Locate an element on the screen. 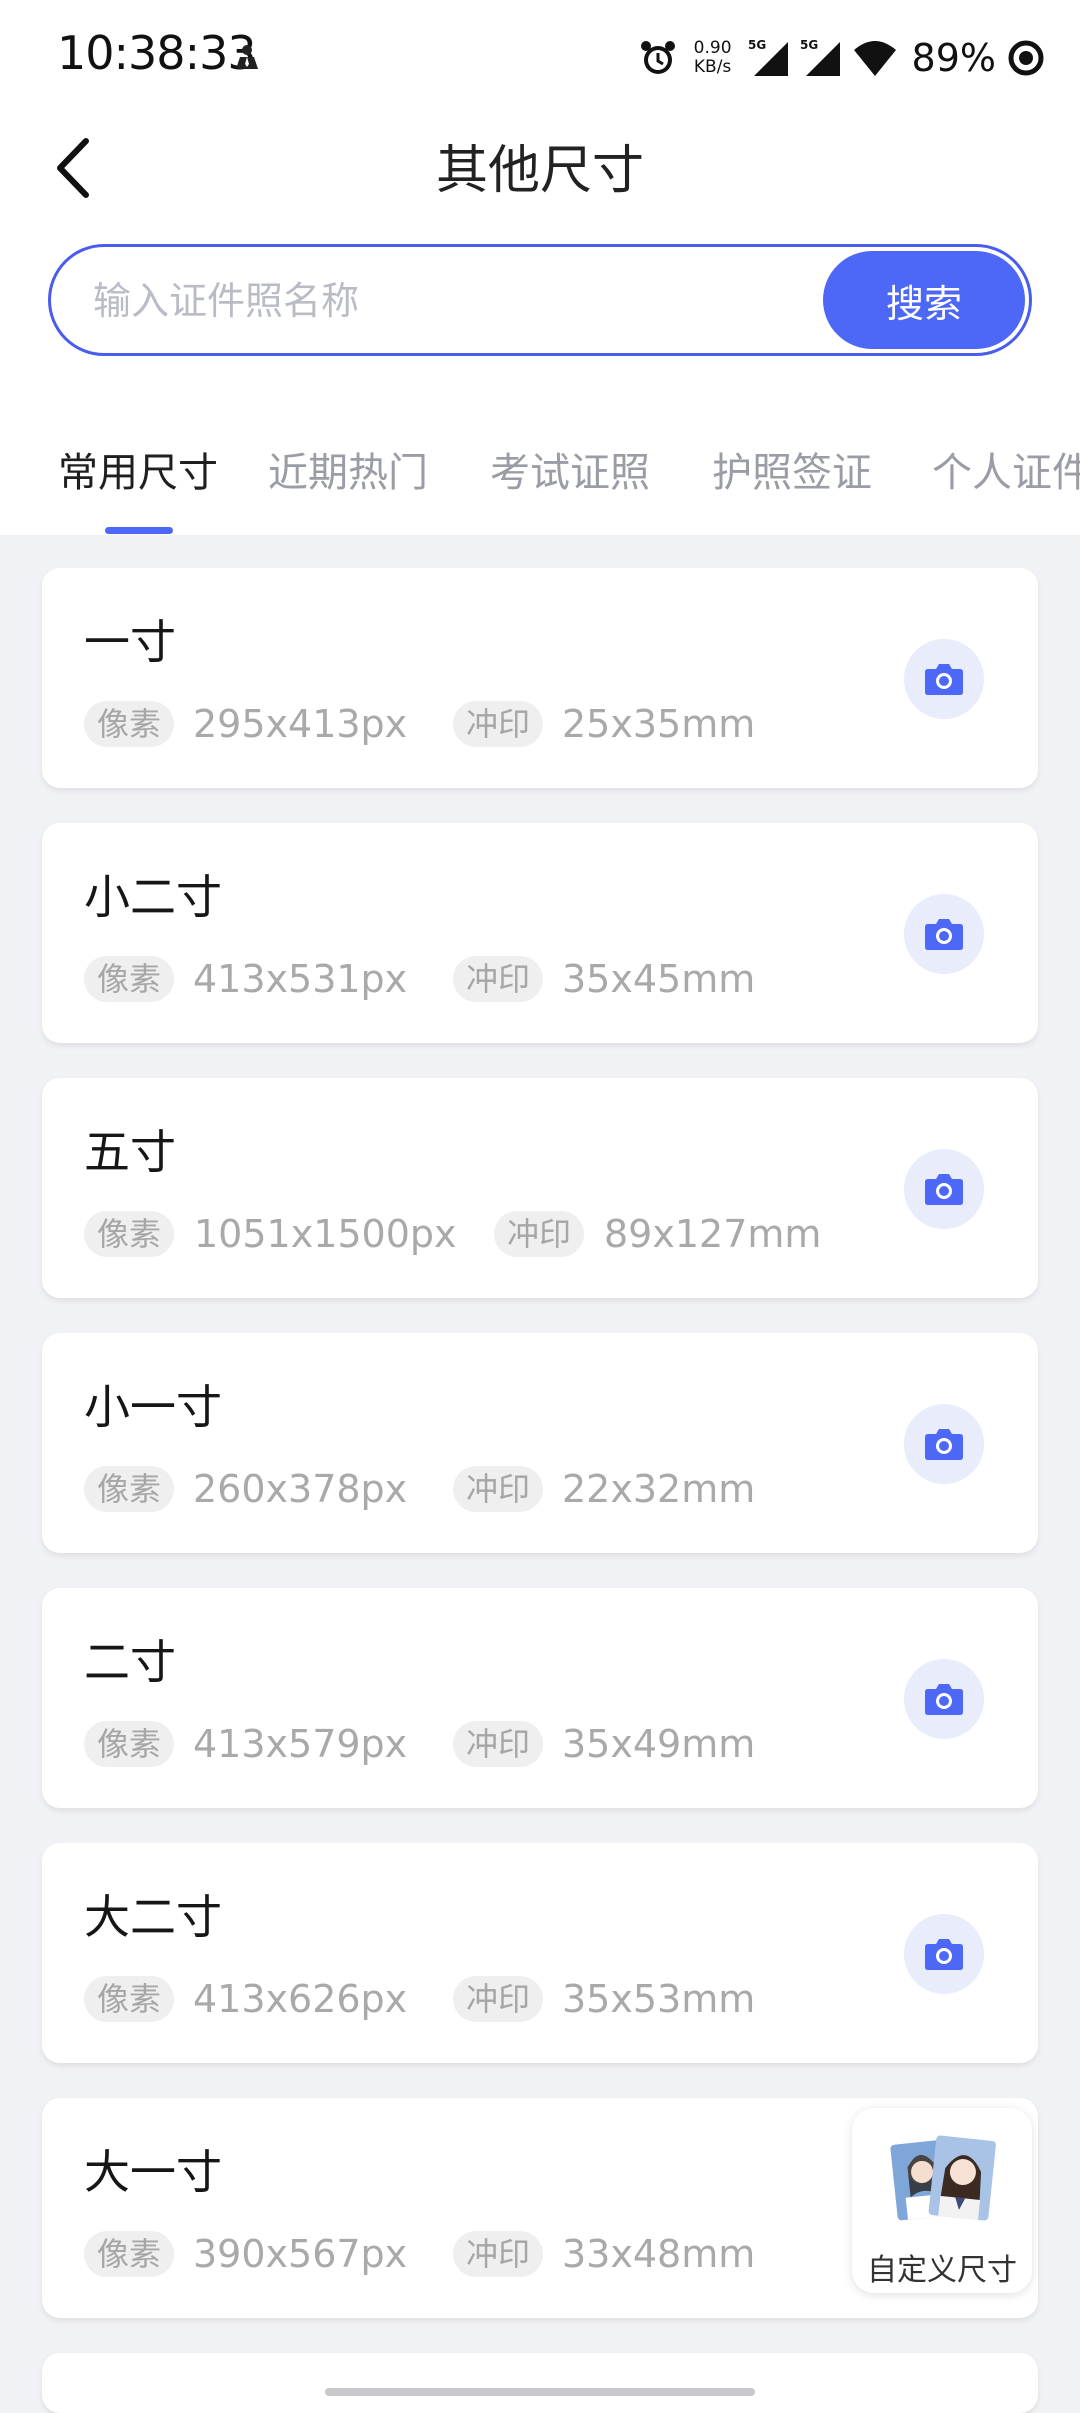 This screenshot has height=2413, width=1080. print-dimensions: 25x35mm is located at coordinates (659, 724).